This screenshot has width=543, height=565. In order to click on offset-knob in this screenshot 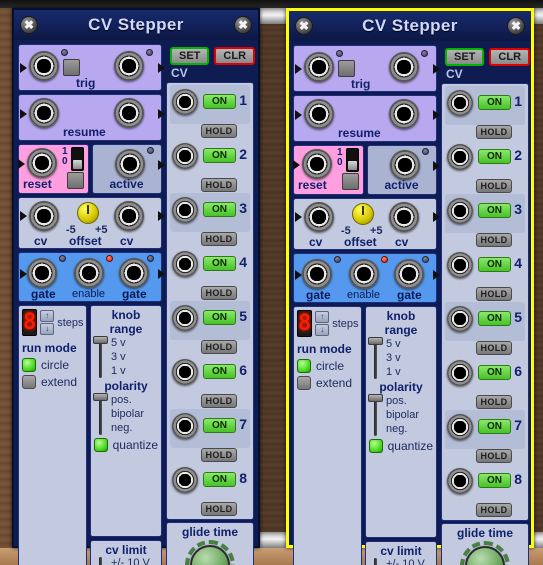, I will do `click(88, 213)`.